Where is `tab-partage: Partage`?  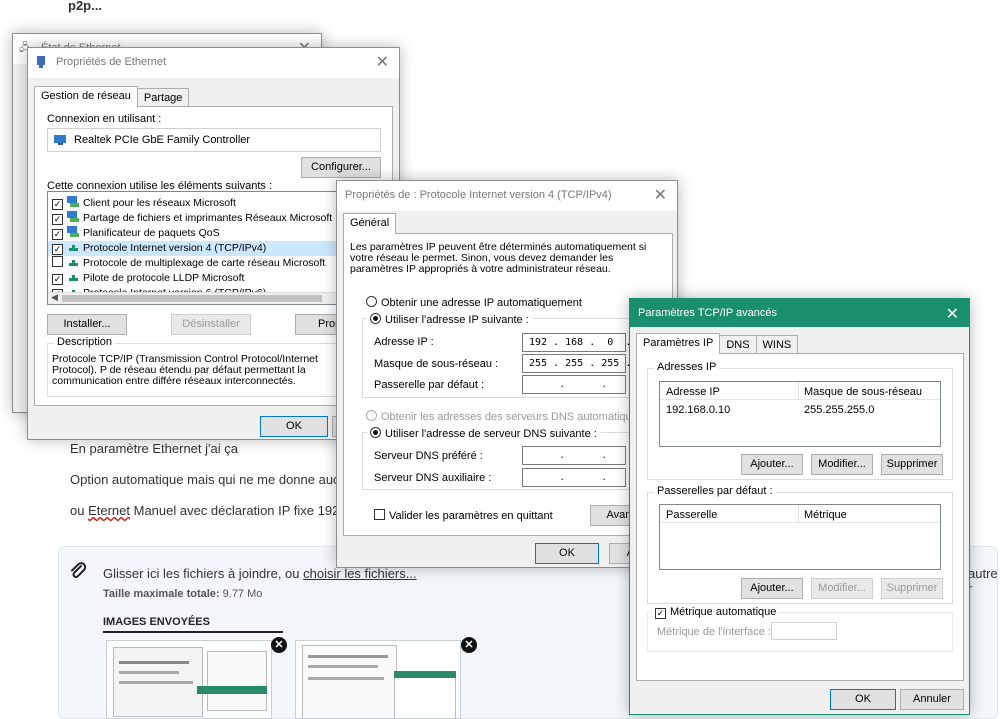
tab-partage: Partage is located at coordinates (163, 97).